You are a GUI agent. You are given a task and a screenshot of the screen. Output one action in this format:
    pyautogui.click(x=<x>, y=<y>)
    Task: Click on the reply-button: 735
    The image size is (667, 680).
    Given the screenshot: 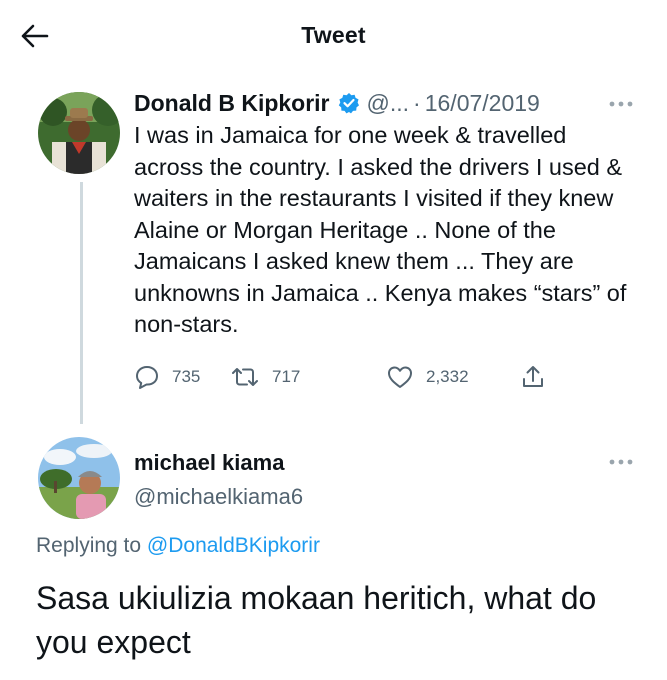 What is the action you would take?
    pyautogui.click(x=167, y=377)
    